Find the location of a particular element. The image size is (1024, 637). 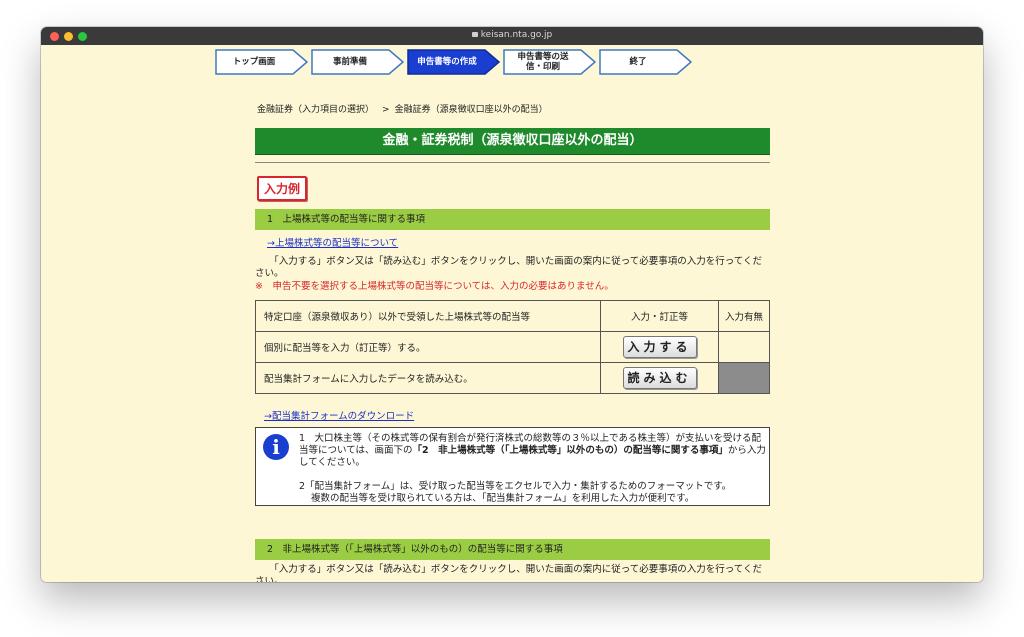

download-form-link: →配当集計フォームのダウンロード is located at coordinates (339, 415).